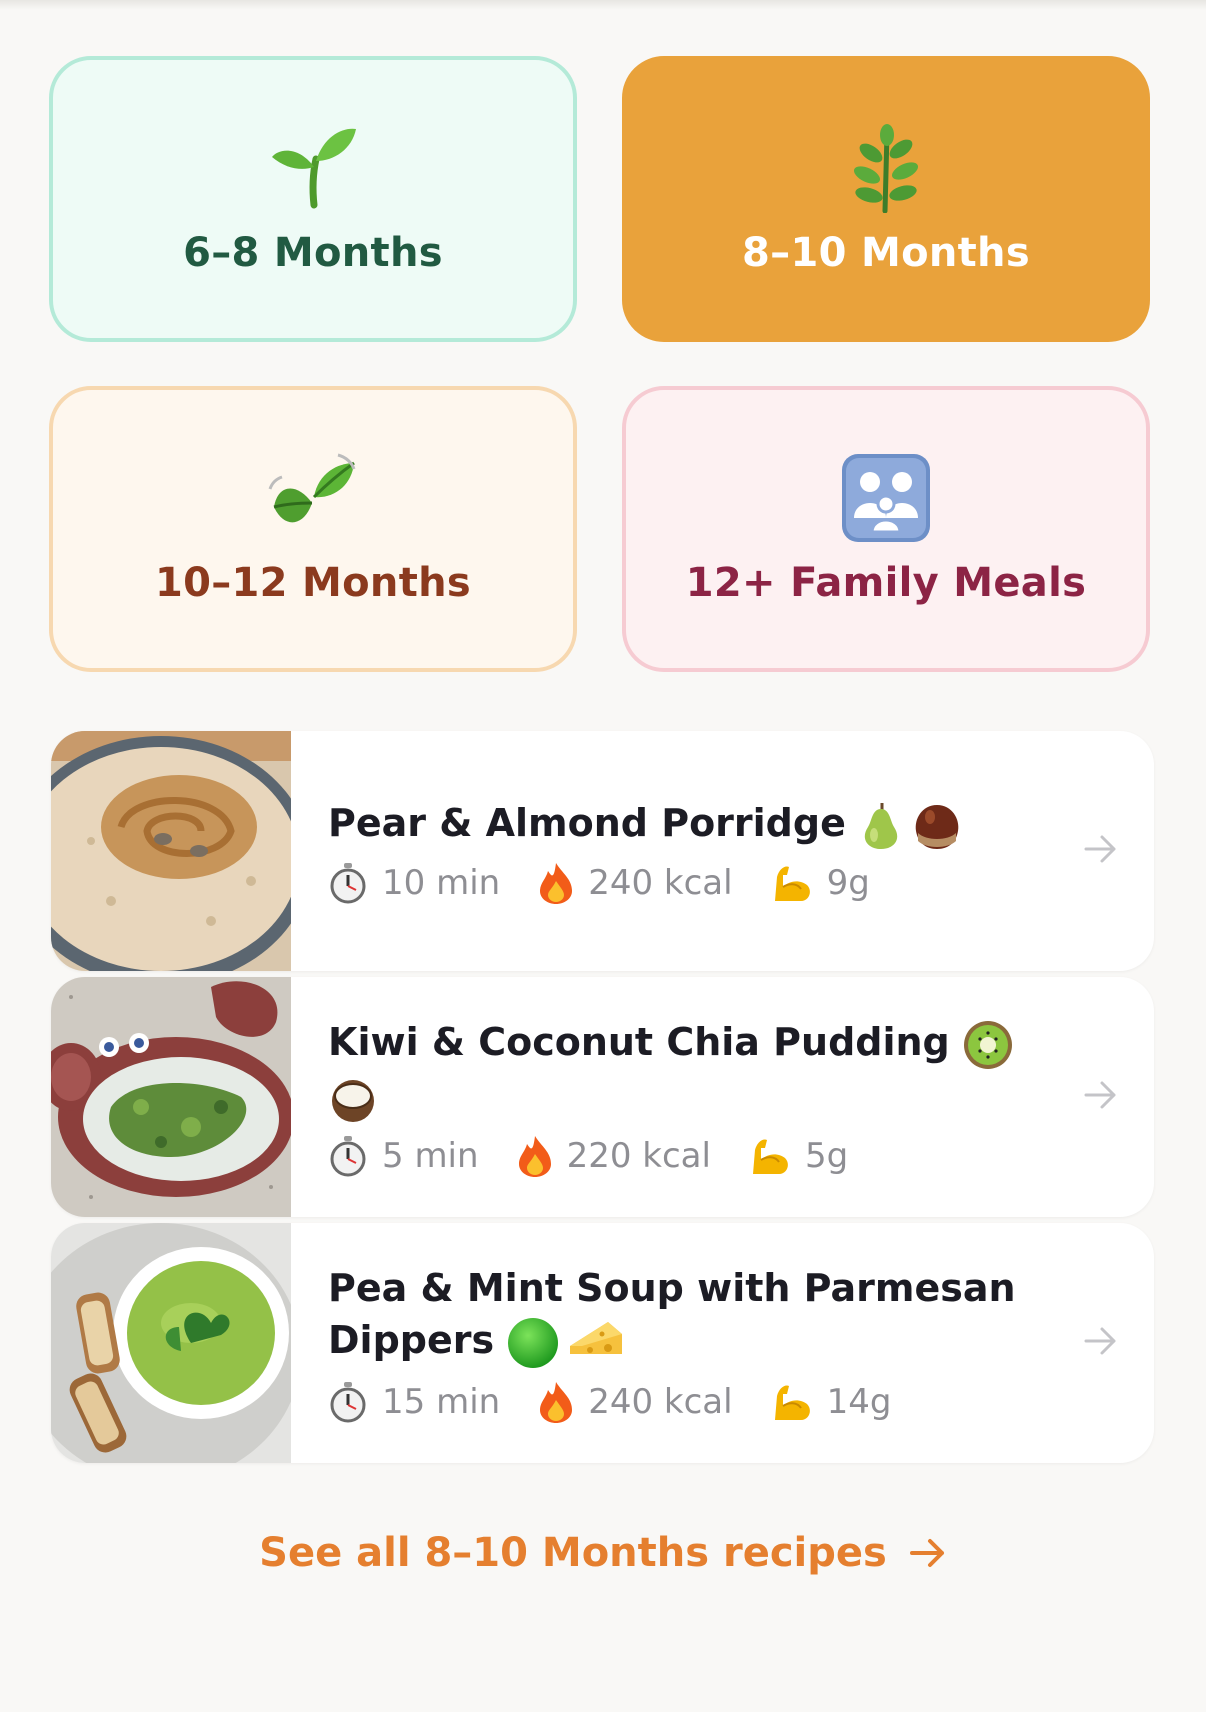 Image resolution: width=1206 pixels, height=1712 pixels. Describe the element at coordinates (353, 1101) in the screenshot. I see `coconut-icon` at that location.